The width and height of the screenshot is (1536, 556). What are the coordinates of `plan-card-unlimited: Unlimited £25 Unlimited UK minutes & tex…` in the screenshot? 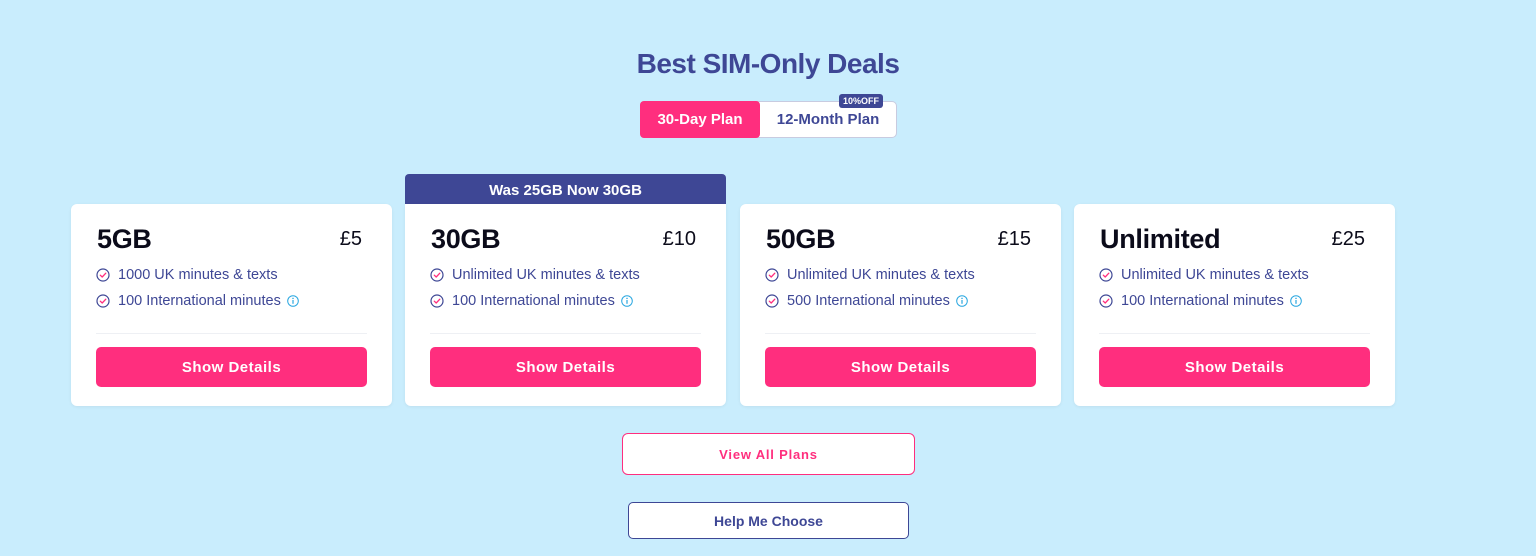 It's located at (1234, 305).